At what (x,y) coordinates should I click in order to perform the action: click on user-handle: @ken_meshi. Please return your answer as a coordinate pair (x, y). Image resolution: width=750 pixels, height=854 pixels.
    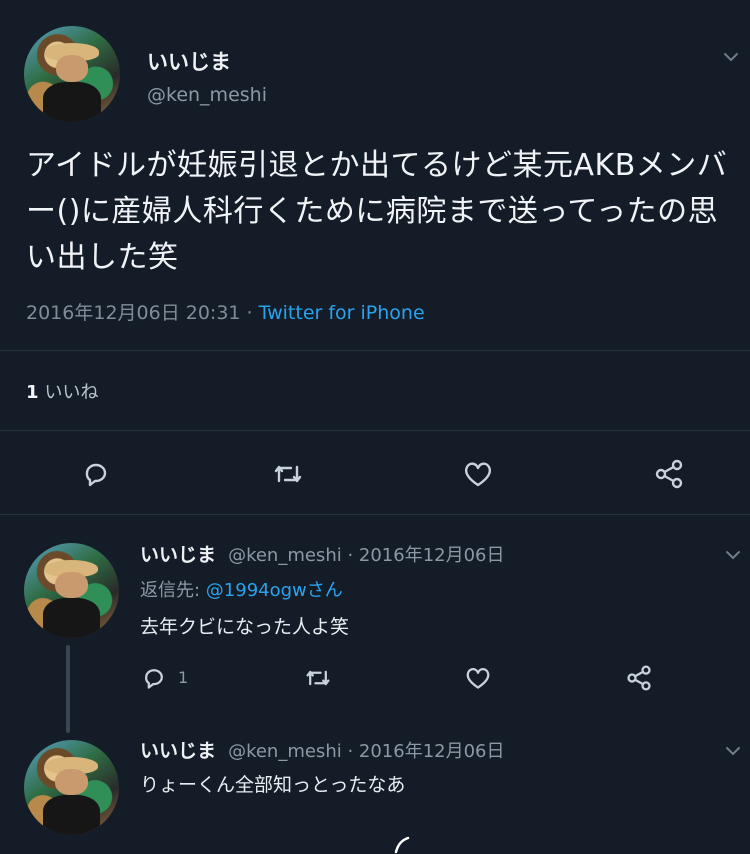
    Looking at the image, I should click on (207, 95).